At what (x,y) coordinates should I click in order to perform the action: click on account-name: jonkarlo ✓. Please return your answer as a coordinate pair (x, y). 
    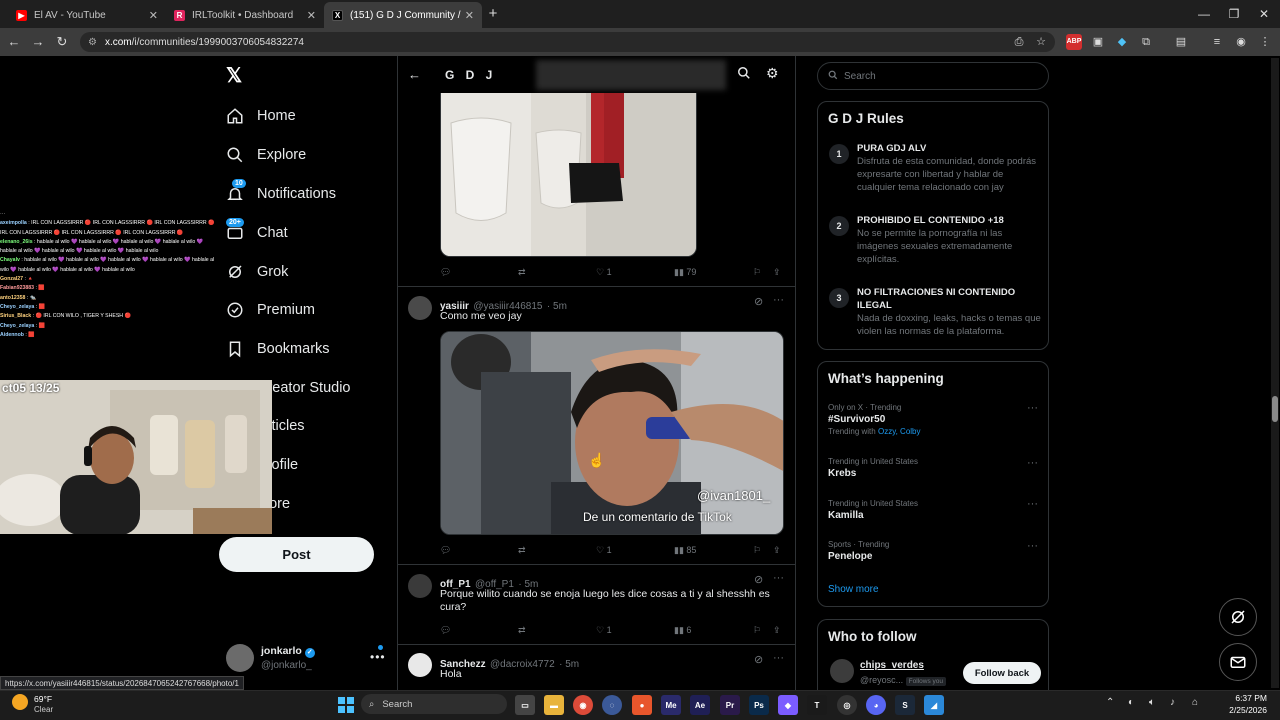
    Looking at the image, I should click on (288, 651).